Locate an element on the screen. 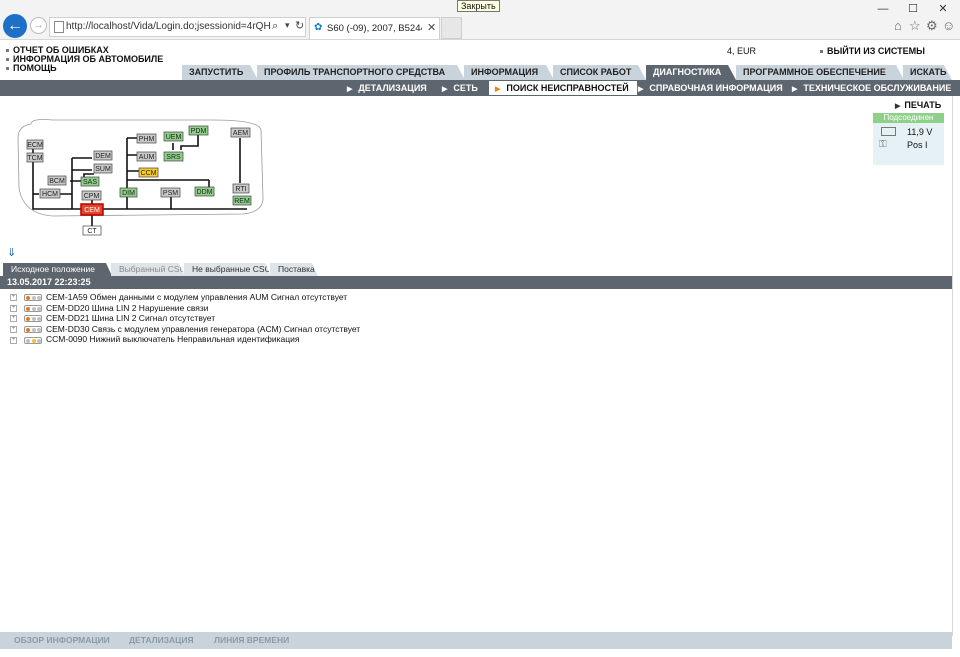  connection-status-panel: Подсоединен ⚿ 11,9 V Pos I is located at coordinates (908, 139).